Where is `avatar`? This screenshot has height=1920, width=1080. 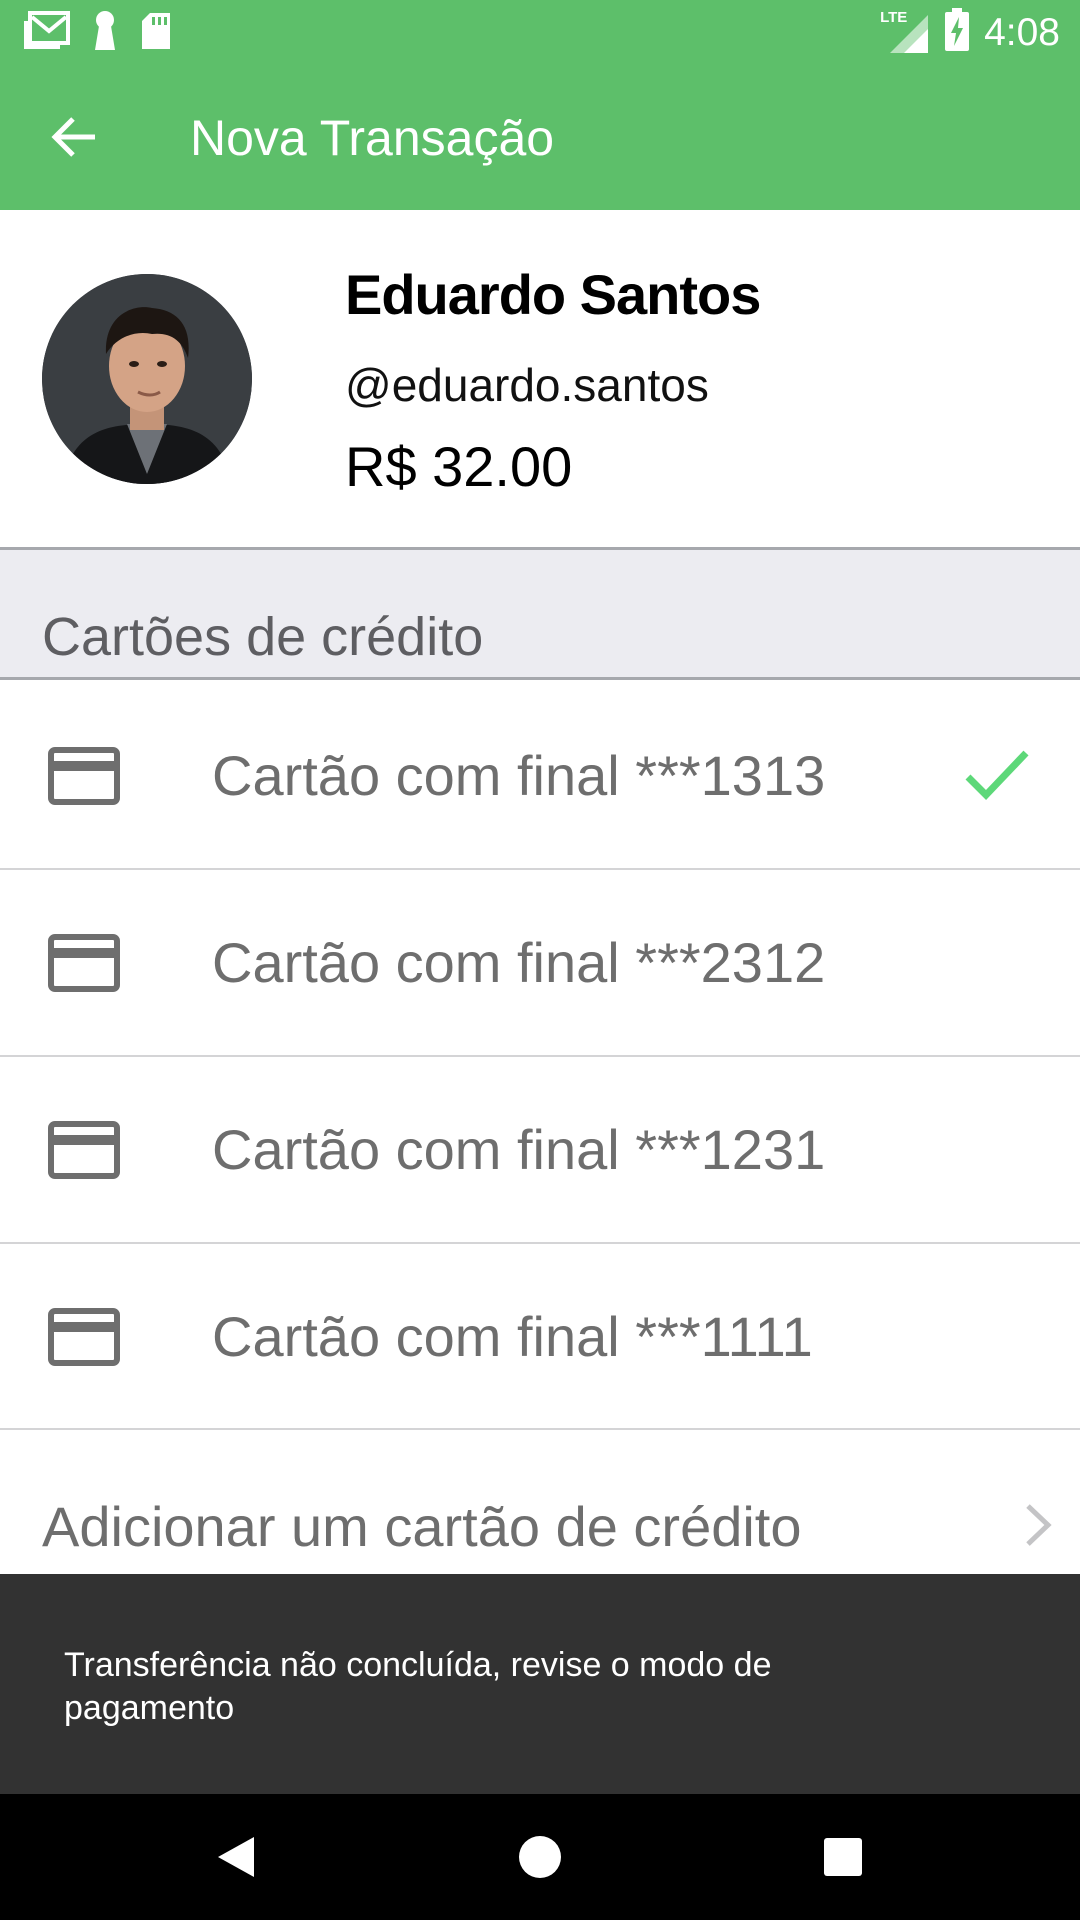 avatar is located at coordinates (147, 379).